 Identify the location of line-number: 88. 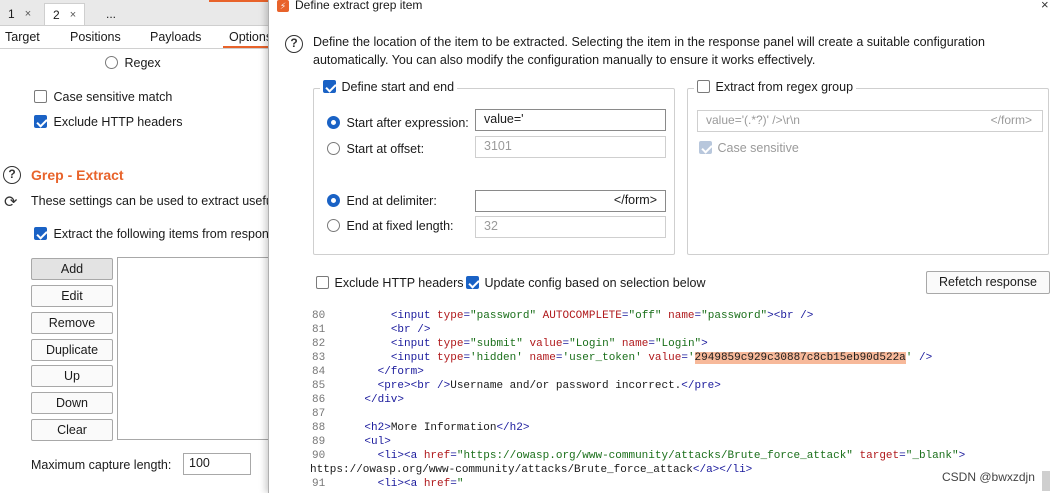
(319, 428).